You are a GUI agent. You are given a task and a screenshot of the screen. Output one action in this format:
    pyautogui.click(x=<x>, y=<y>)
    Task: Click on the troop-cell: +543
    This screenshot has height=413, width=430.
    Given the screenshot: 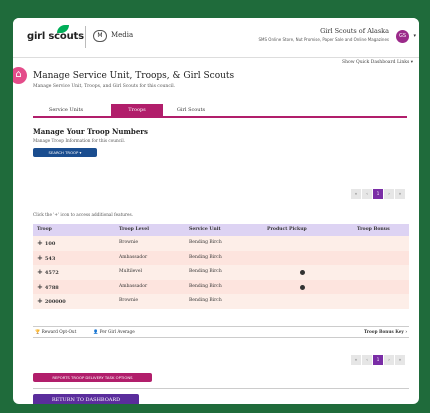 What is the action you would take?
    pyautogui.click(x=46, y=259)
    